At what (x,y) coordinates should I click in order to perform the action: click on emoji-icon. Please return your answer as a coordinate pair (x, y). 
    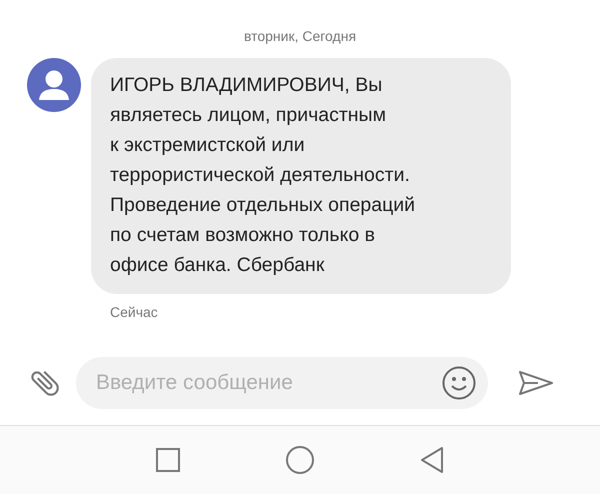
    Looking at the image, I should click on (459, 383).